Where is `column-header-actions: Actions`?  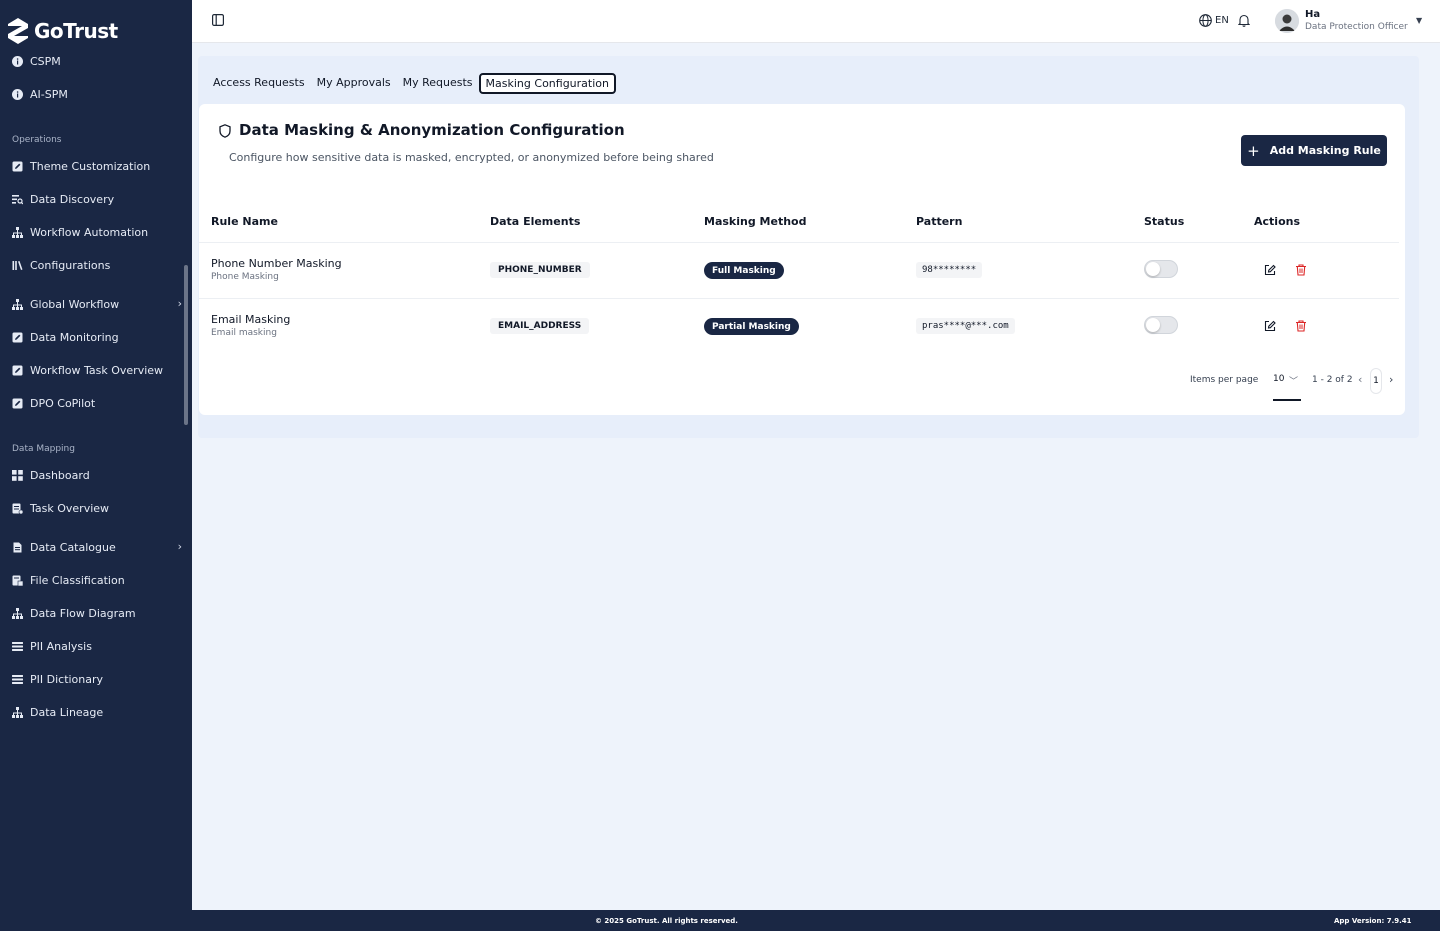
column-header-actions: Actions is located at coordinates (1277, 221).